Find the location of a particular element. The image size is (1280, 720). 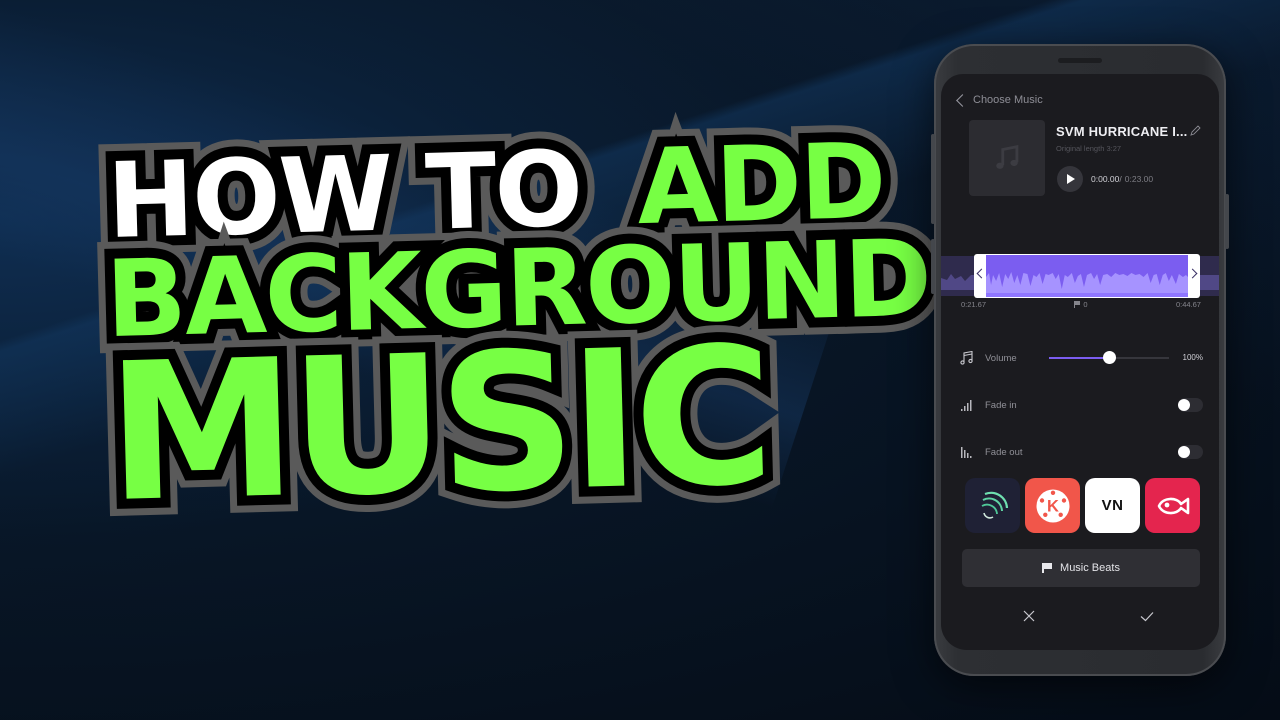

beat-marker-count: 0 is located at coordinates (1081, 304).